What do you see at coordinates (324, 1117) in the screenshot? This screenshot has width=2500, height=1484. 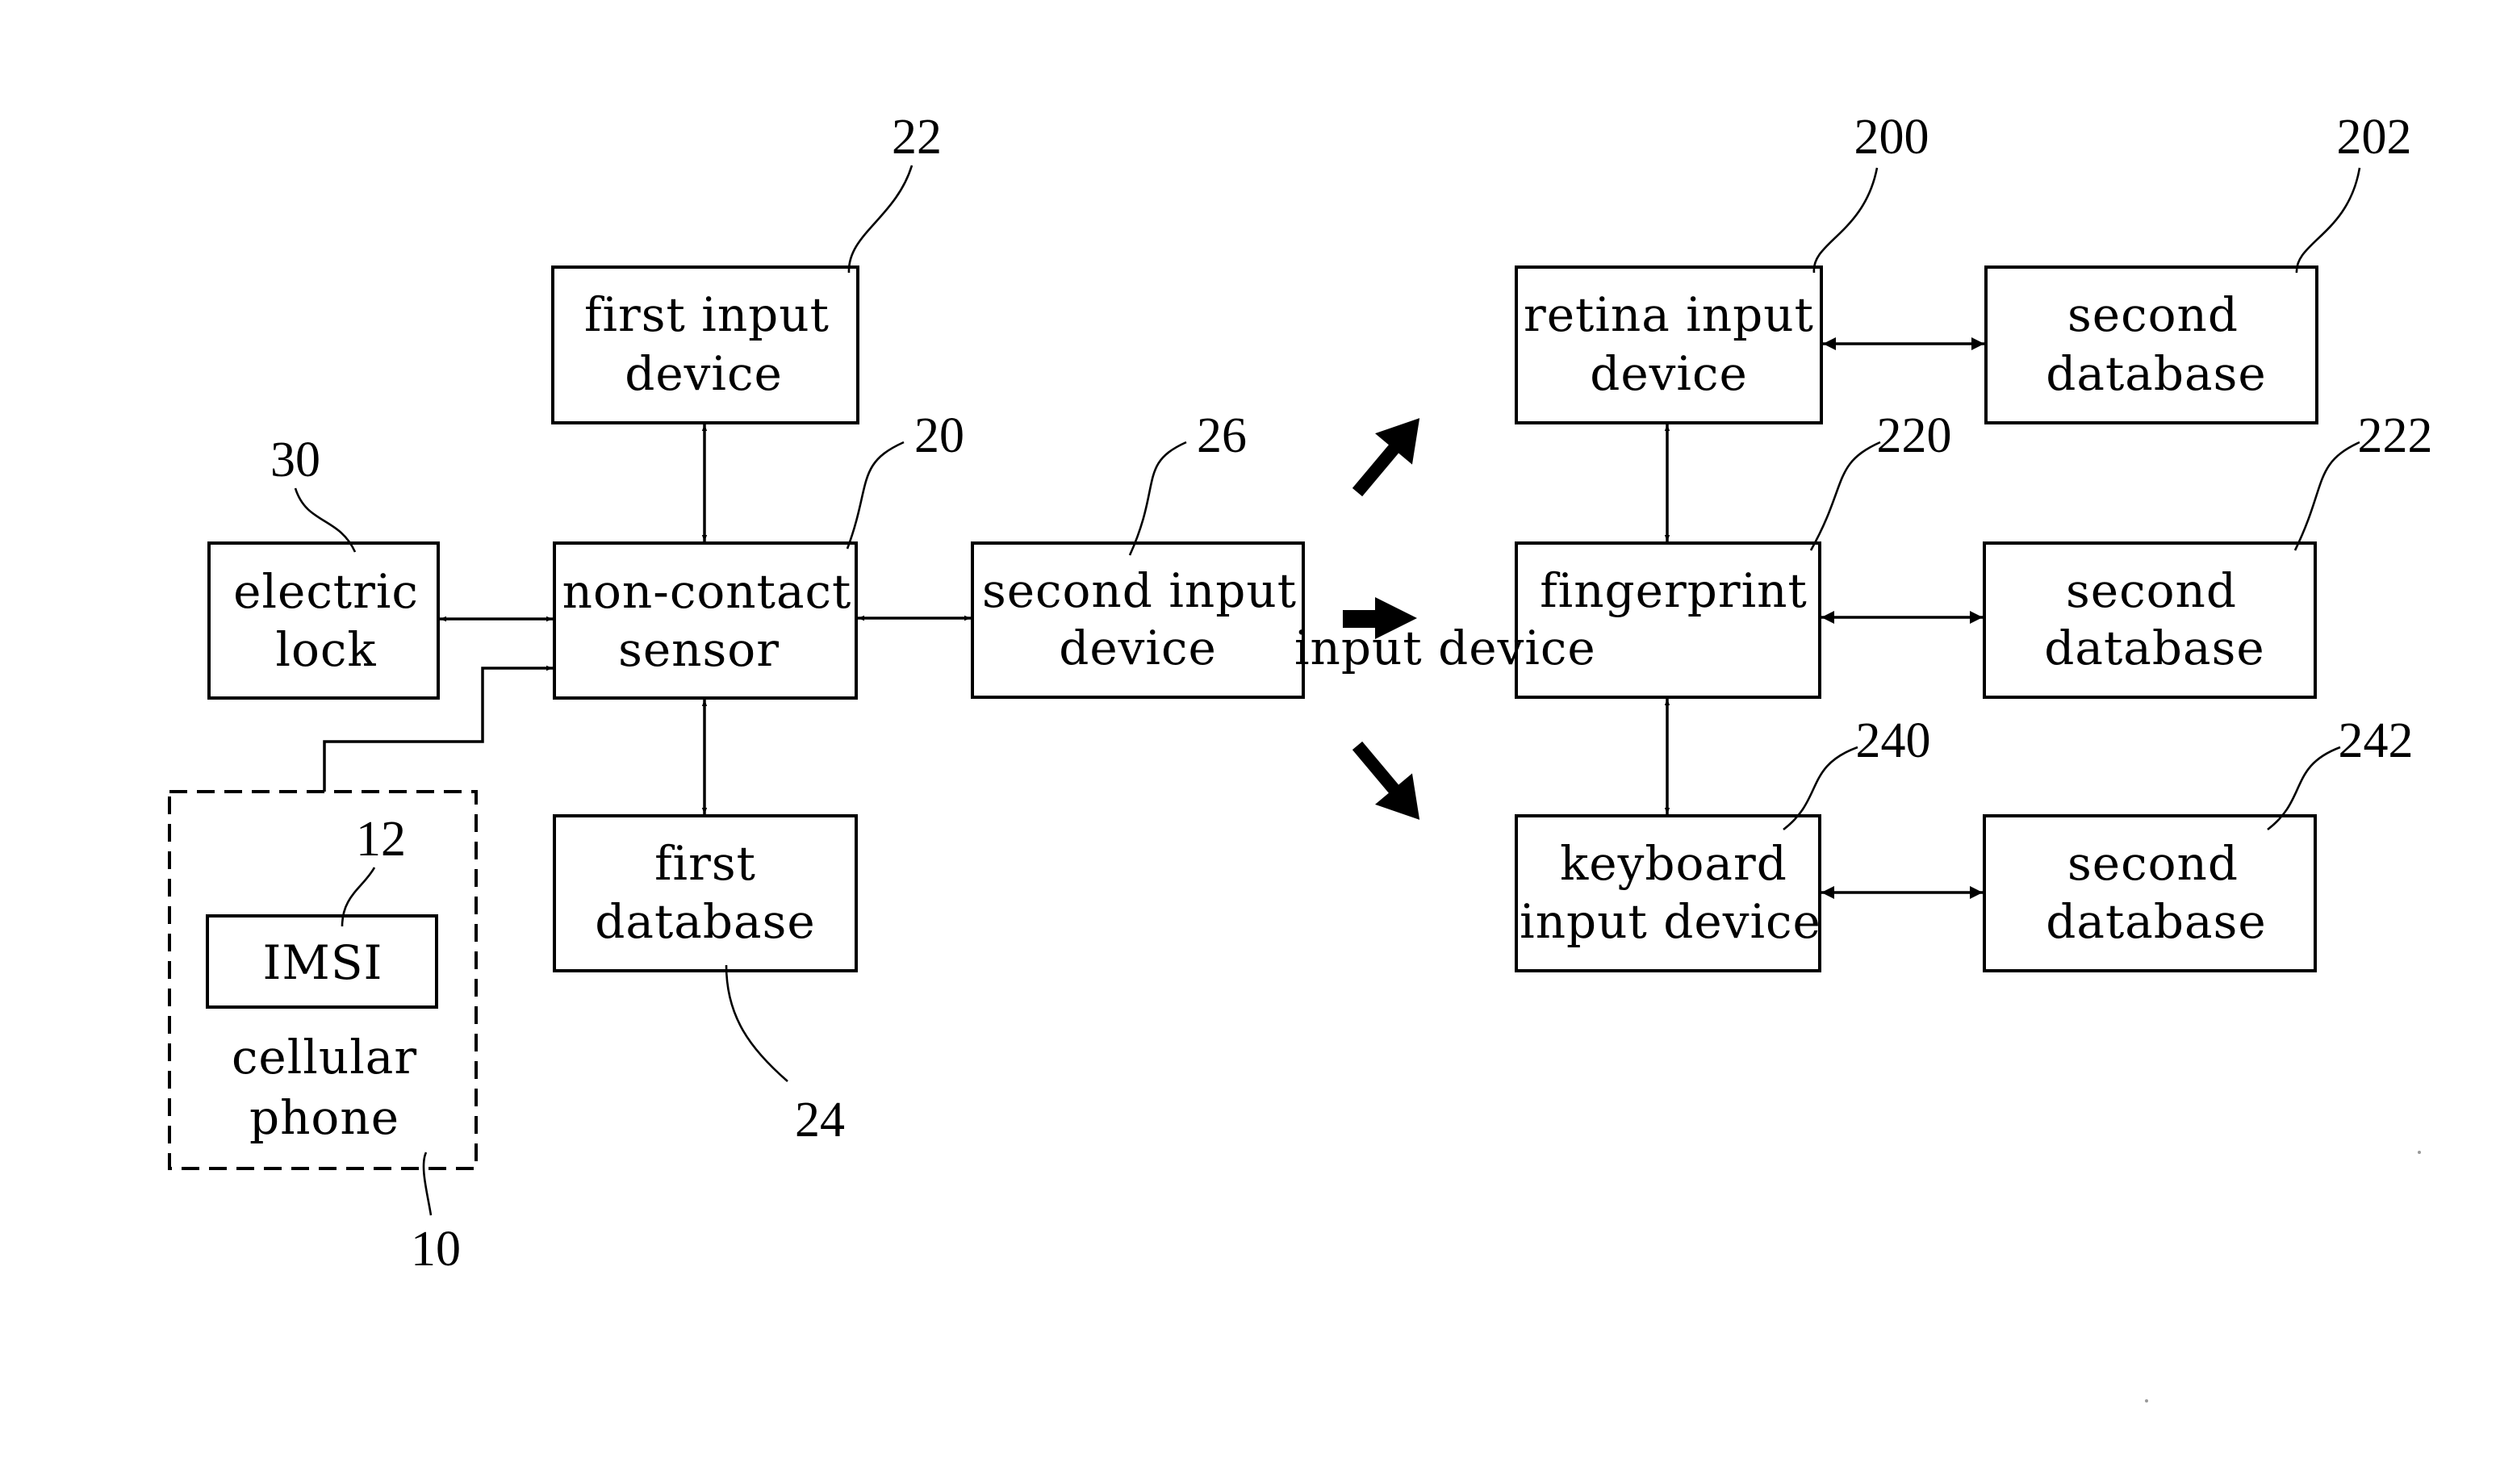 I see `block-label-line: phone` at bounding box center [324, 1117].